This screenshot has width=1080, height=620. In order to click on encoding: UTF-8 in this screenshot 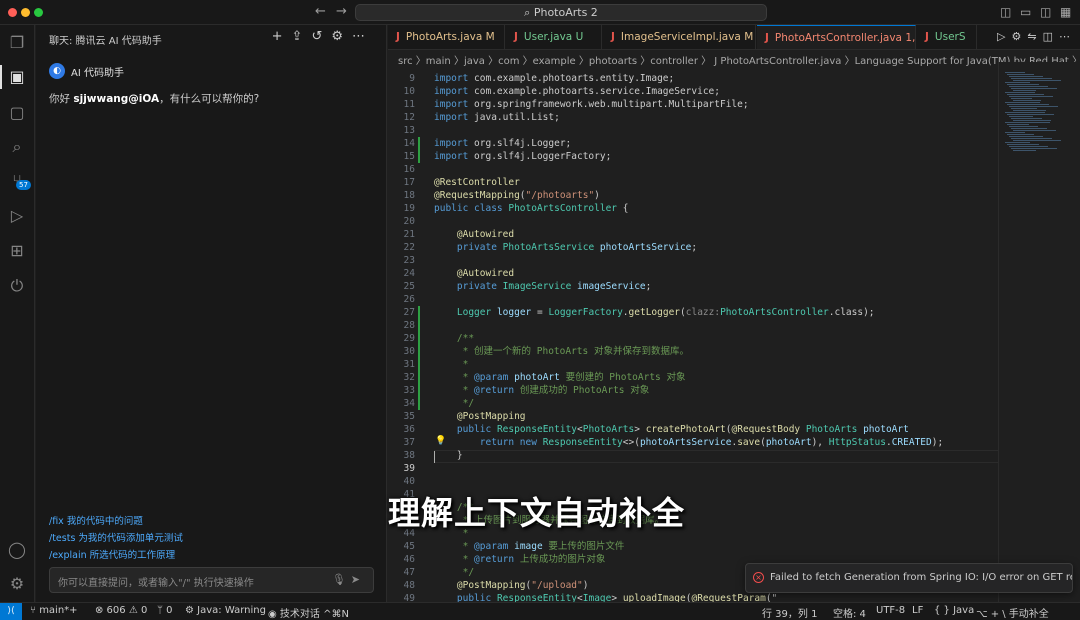, I will do `click(890, 610)`.